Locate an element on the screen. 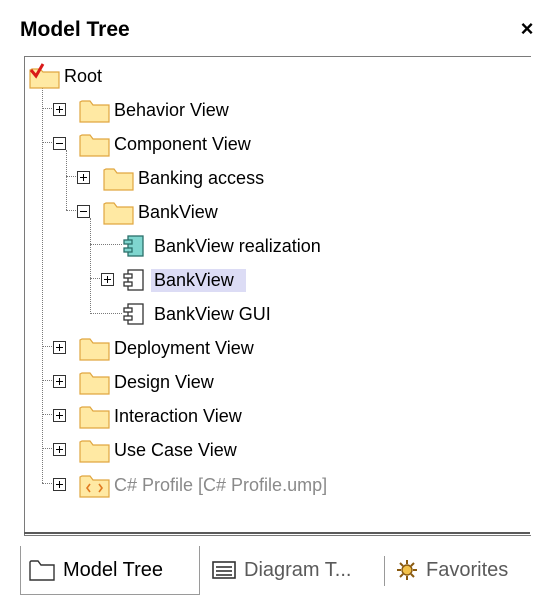  tree-node-label: Interaction View is located at coordinates (178, 416).